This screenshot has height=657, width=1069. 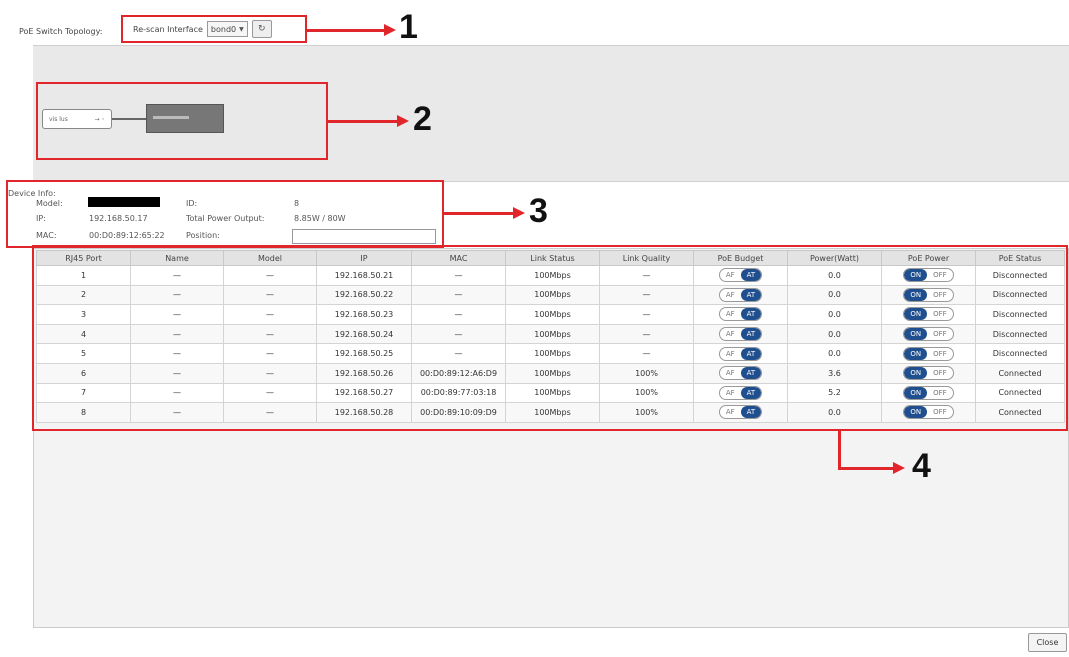 What do you see at coordinates (1047, 642) in the screenshot?
I see `close-button: Close` at bounding box center [1047, 642].